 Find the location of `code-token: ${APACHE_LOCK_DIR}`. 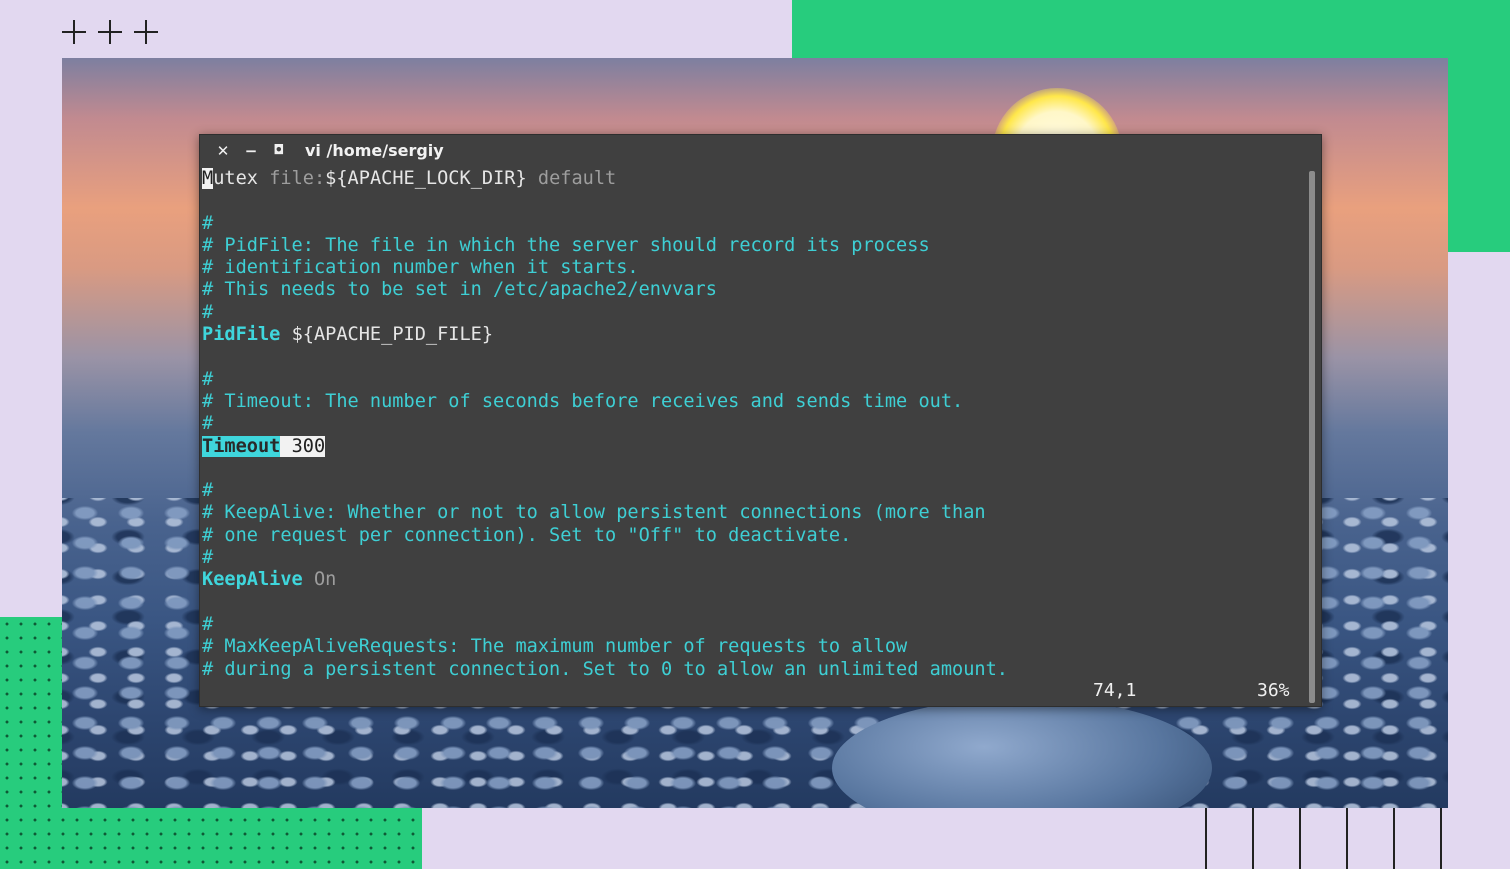

code-token: ${APACHE_LOCK_DIR} is located at coordinates (431, 178).